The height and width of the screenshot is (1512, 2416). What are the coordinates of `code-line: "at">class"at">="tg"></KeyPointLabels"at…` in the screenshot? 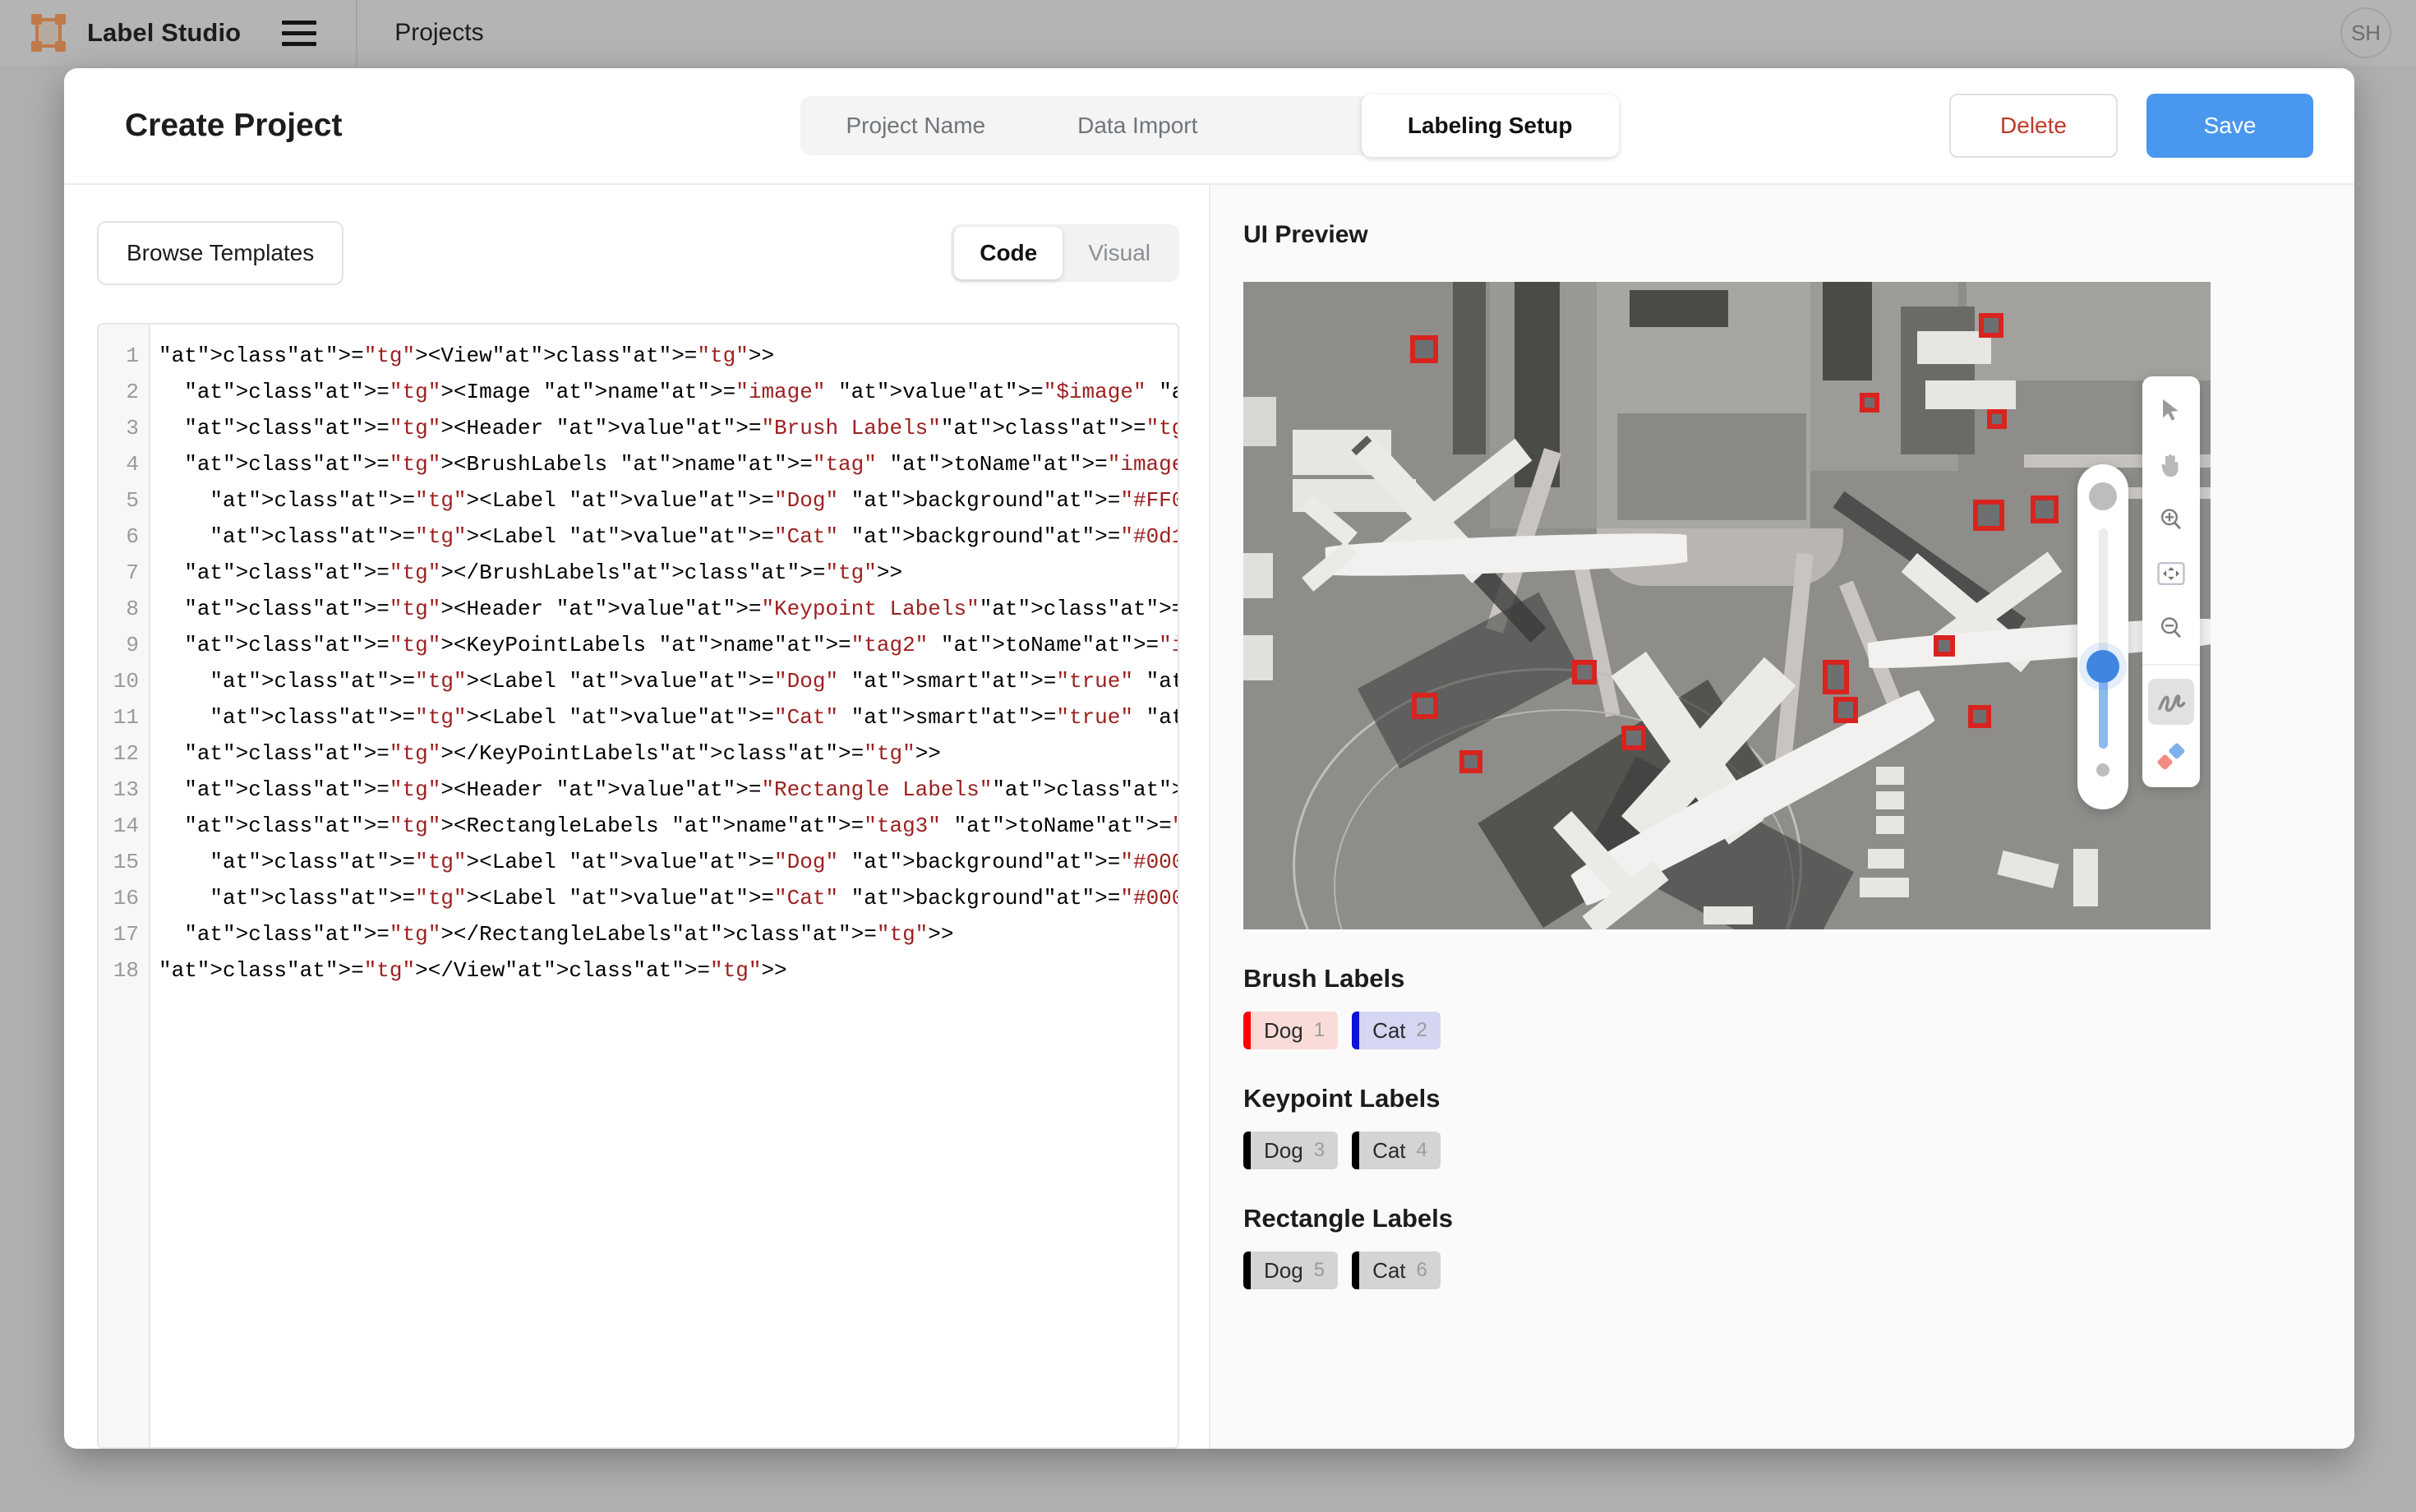 It's located at (562, 754).